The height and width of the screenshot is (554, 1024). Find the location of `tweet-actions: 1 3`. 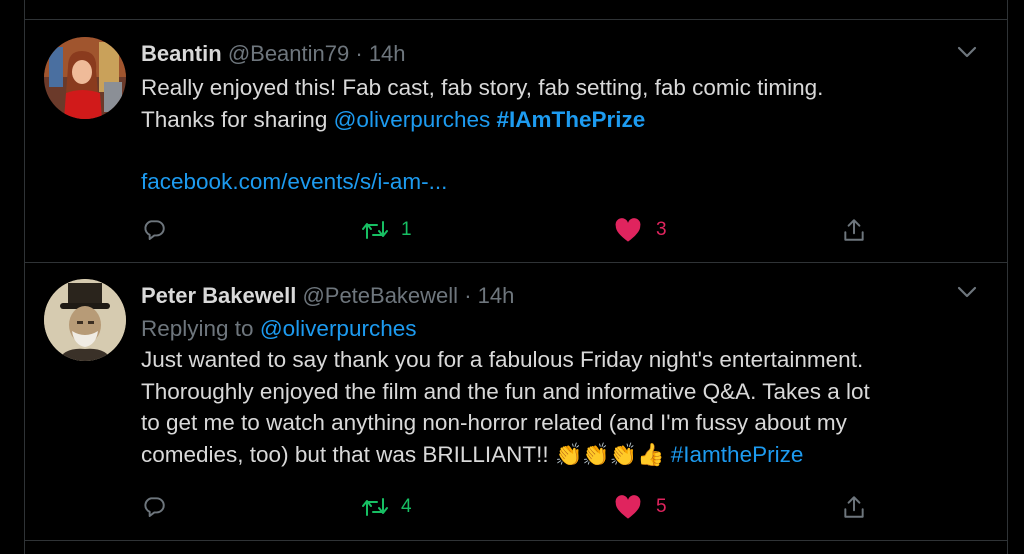

tweet-actions: 1 3 is located at coordinates (502, 230).